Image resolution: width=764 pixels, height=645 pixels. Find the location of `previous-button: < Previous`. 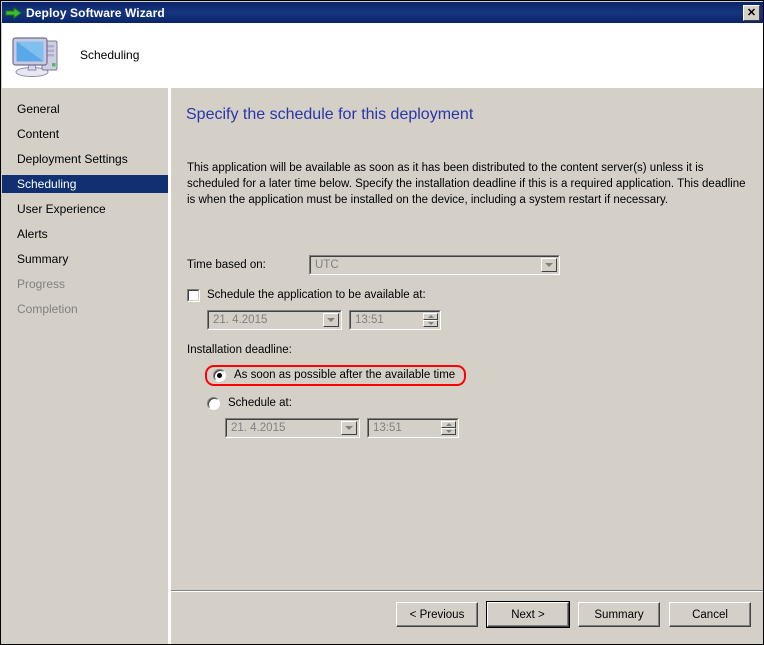

previous-button: < Previous is located at coordinates (437, 614).